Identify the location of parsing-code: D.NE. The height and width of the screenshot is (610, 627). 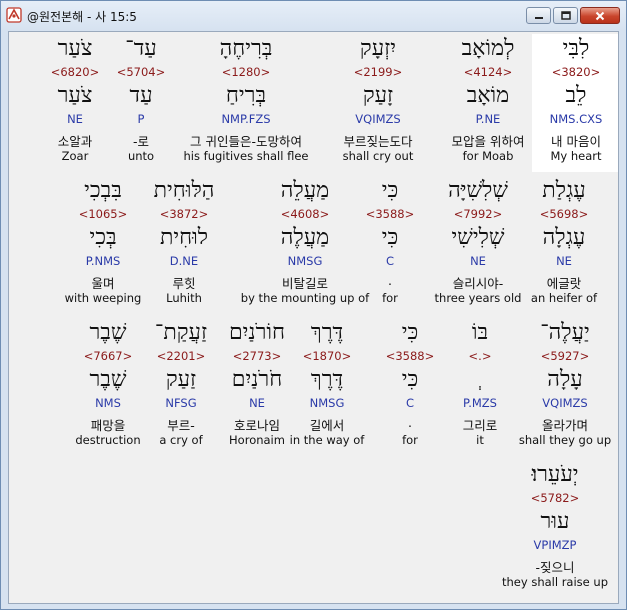
(184, 261).